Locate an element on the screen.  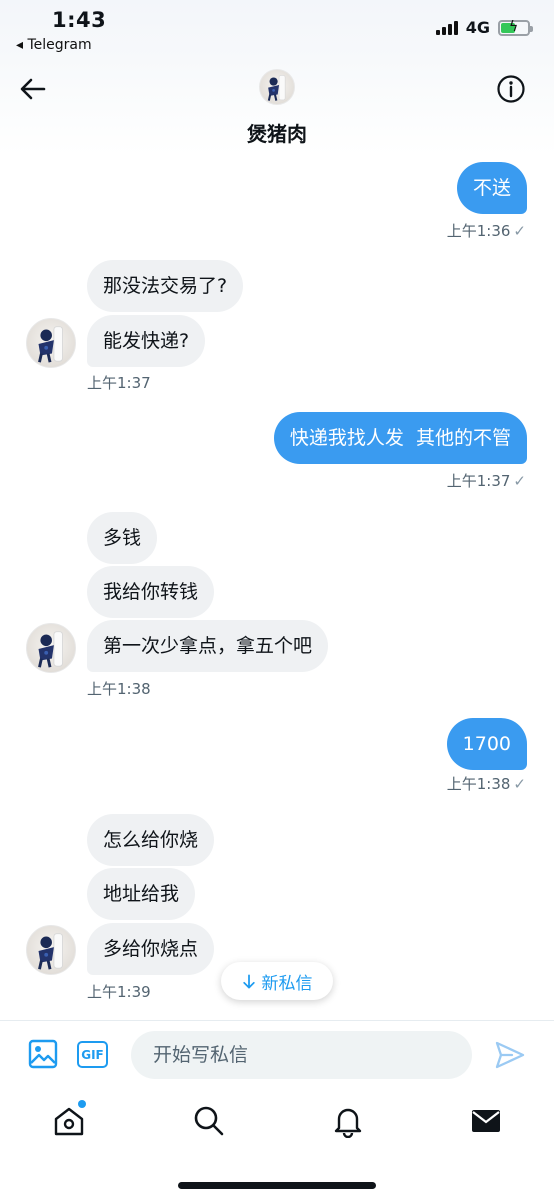
new-messages-label: 新私信 is located at coordinates (287, 983).